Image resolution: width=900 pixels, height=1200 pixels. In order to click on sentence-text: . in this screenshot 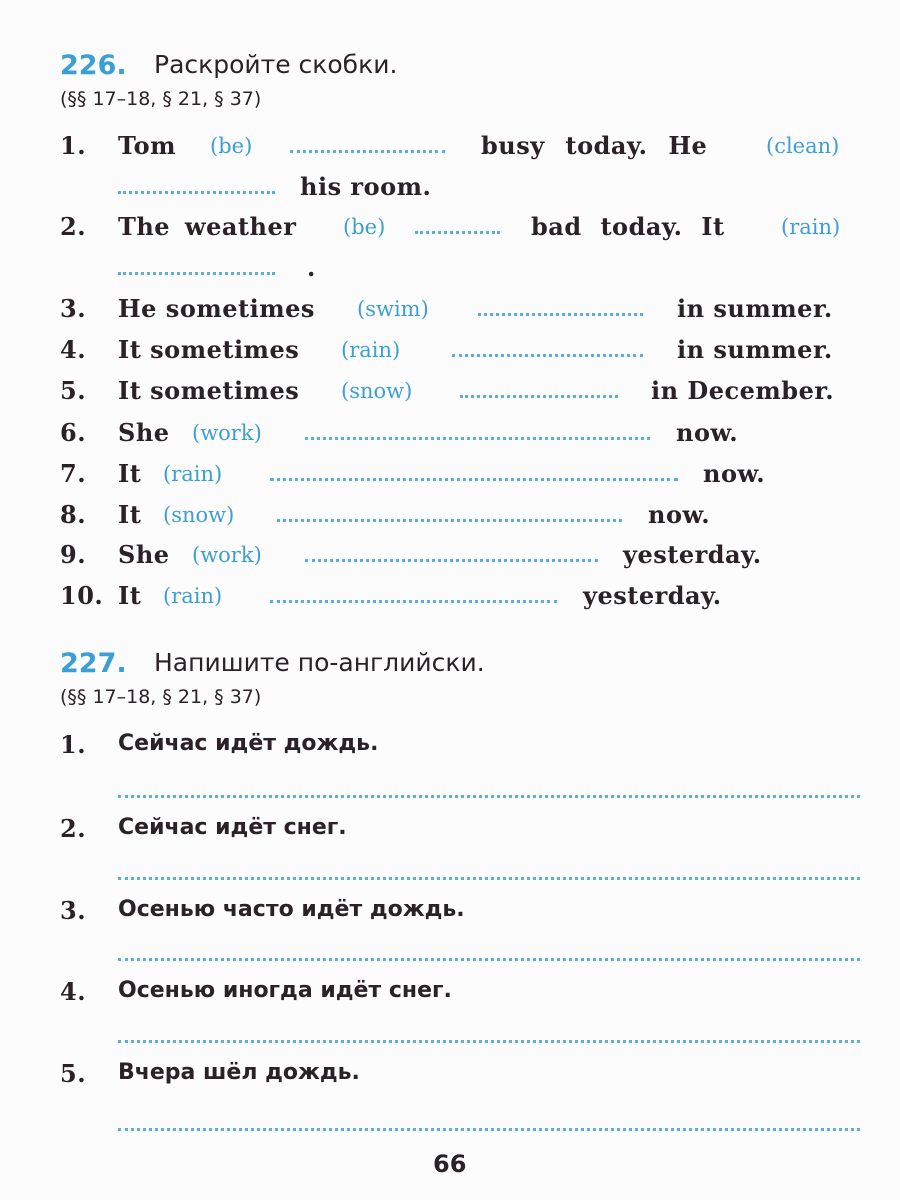, I will do `click(311, 267)`.